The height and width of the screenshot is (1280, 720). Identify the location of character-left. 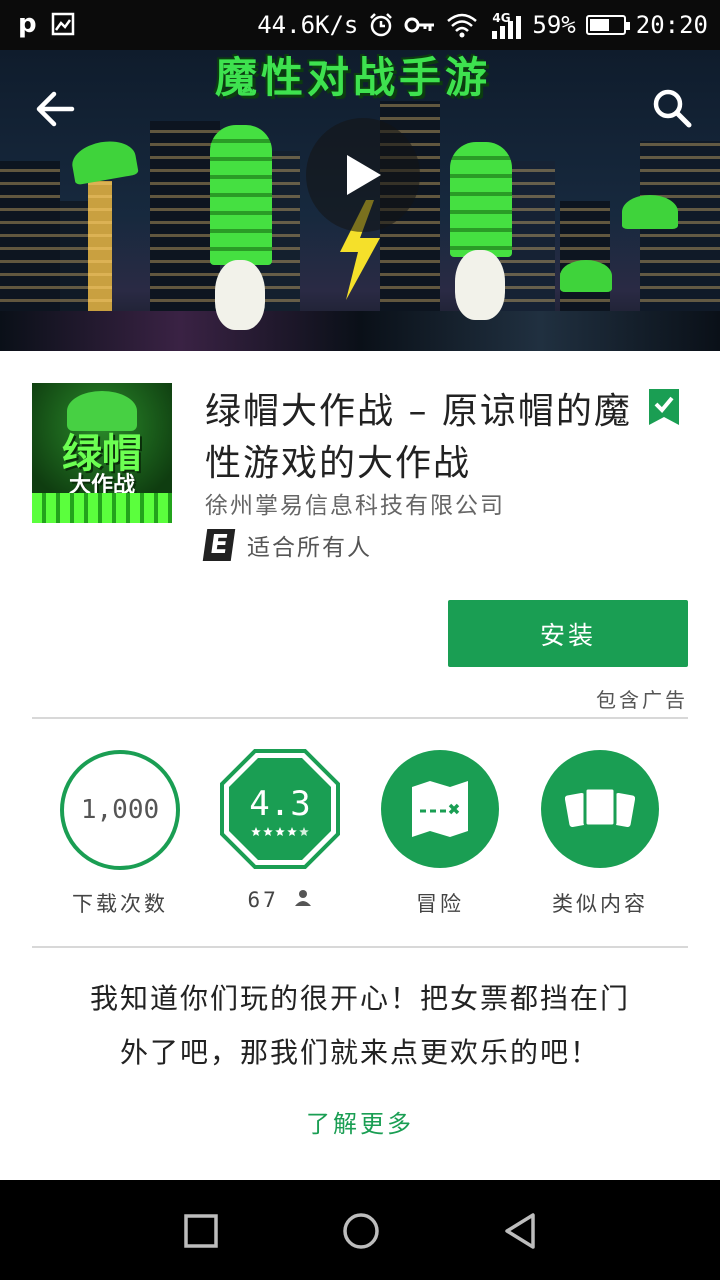
(240, 295).